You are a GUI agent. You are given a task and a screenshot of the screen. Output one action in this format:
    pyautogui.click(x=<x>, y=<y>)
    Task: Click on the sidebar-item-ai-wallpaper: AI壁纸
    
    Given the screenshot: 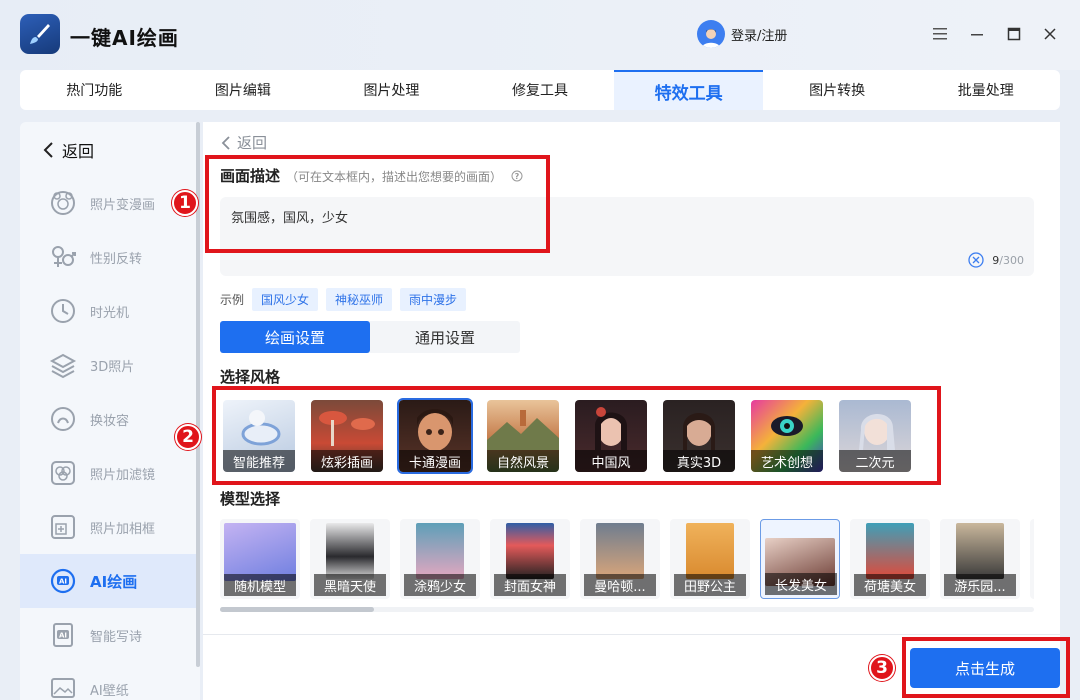 What is the action you would take?
    pyautogui.click(x=108, y=681)
    